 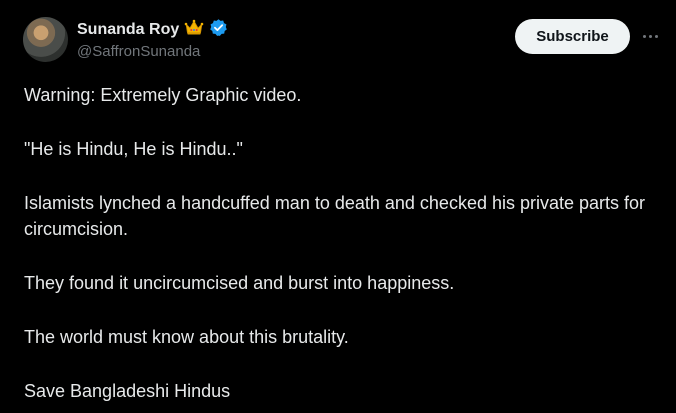 What do you see at coordinates (128, 30) in the screenshot?
I see `author-display-name: Sunanda Roy` at bounding box center [128, 30].